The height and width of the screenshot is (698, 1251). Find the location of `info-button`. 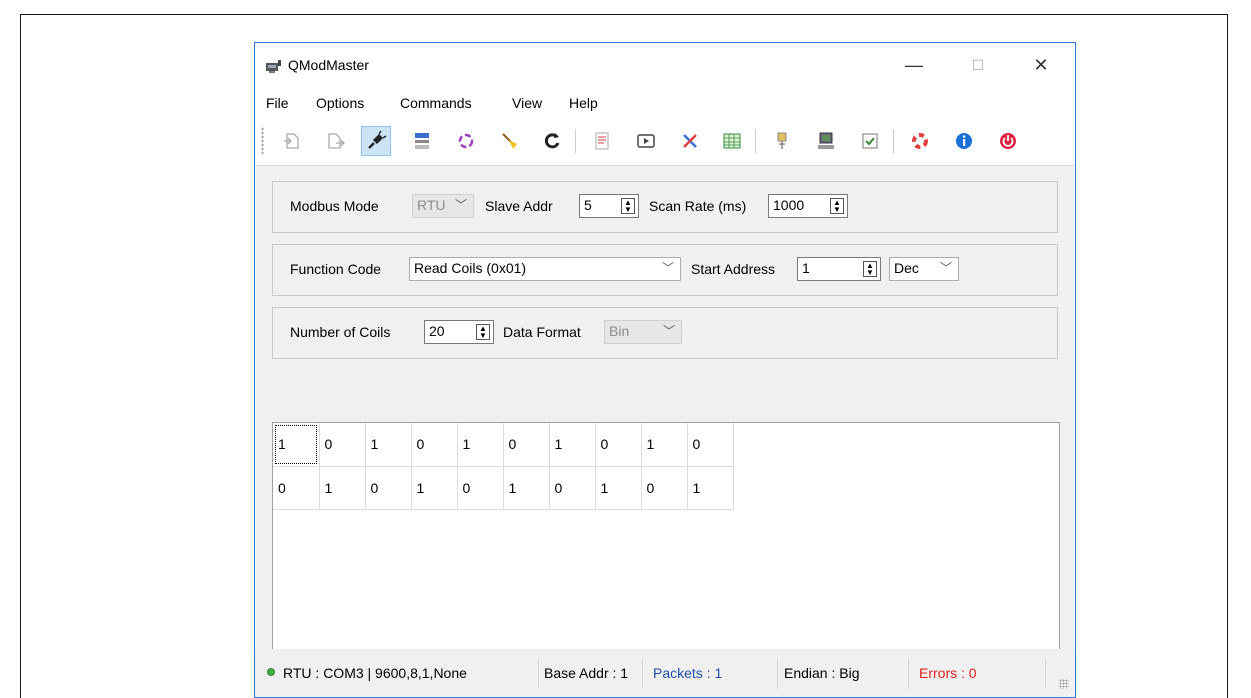

info-button is located at coordinates (964, 141).